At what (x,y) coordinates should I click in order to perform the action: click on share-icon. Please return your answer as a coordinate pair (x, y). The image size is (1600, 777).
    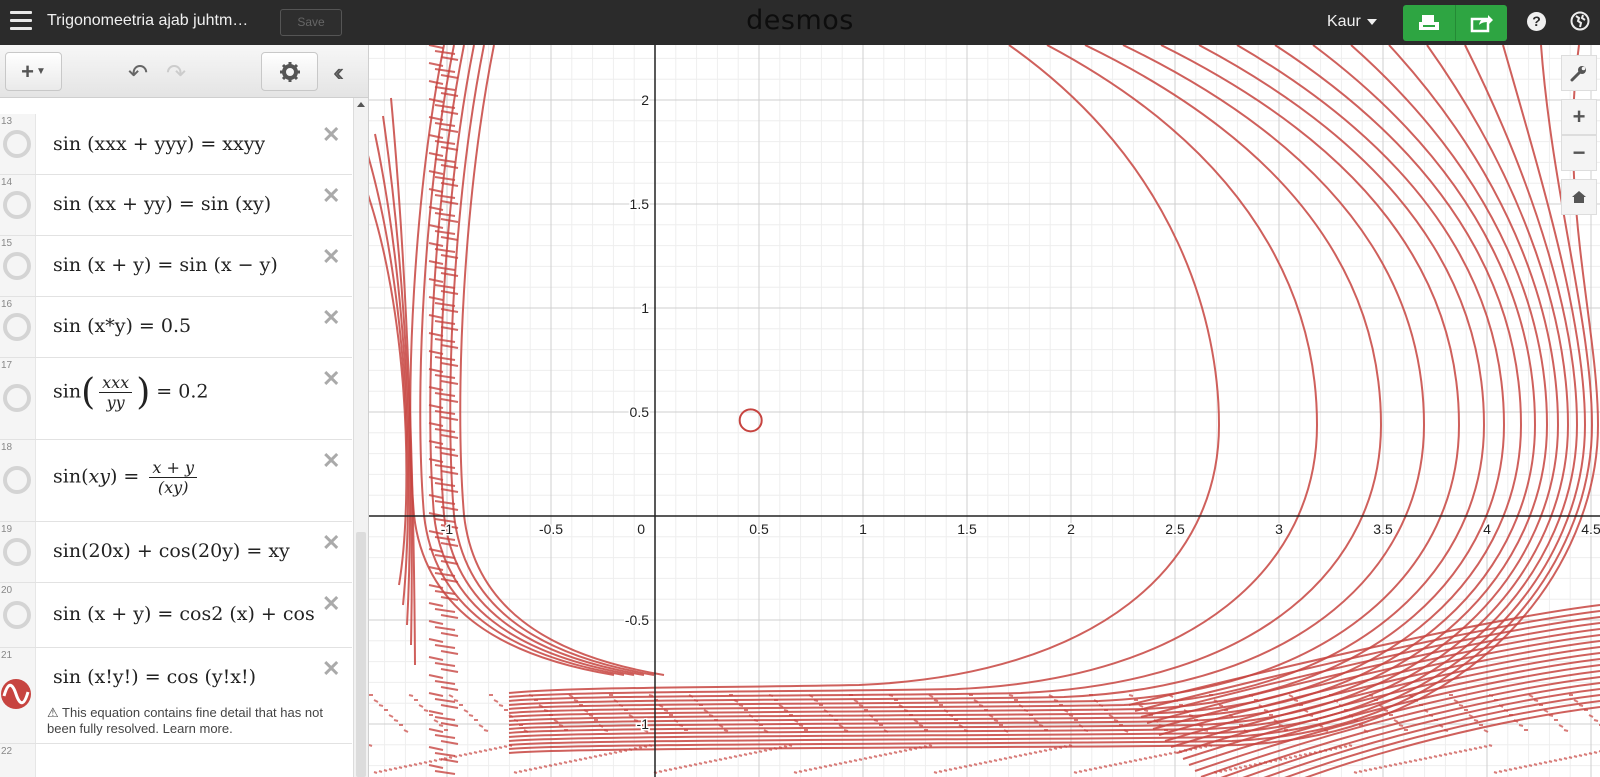
    Looking at the image, I should click on (1481, 23).